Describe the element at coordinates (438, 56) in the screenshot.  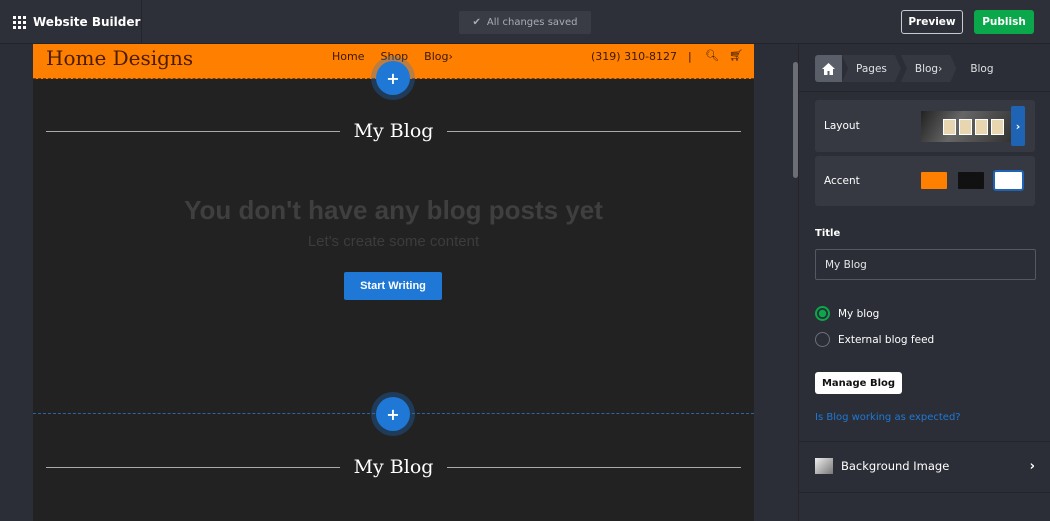
I see `nav-blog: Blog›` at that location.